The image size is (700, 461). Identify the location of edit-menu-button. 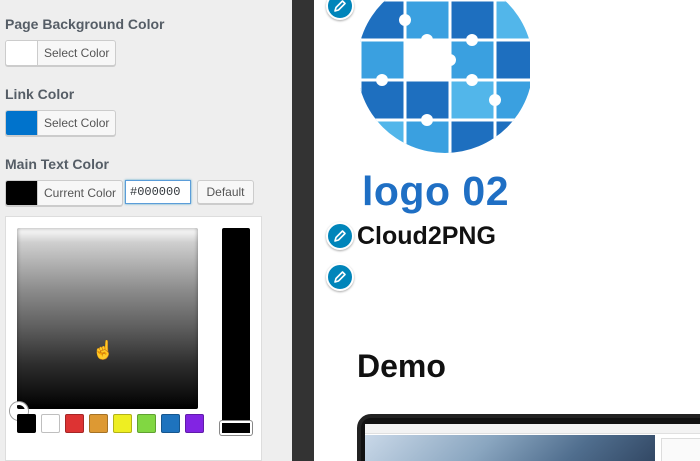
(340, 277).